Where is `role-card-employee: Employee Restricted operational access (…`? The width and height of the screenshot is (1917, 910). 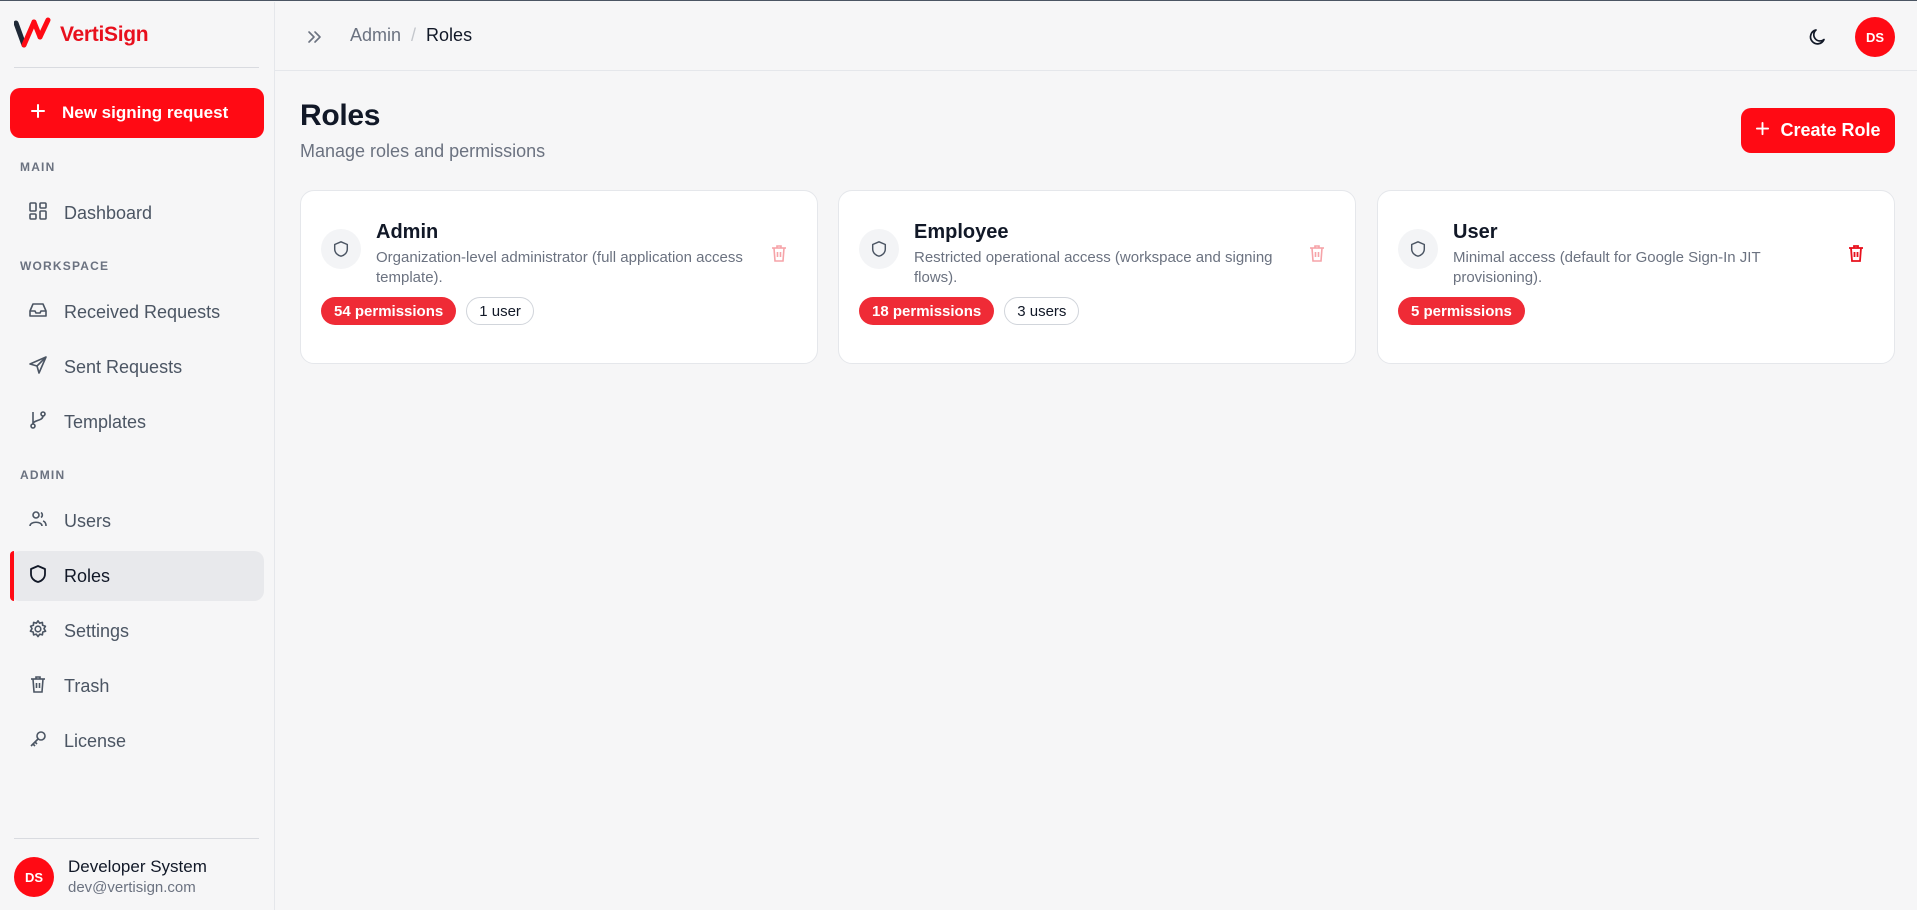
role-card-employee: Employee Restricted operational access (… is located at coordinates (1097, 277).